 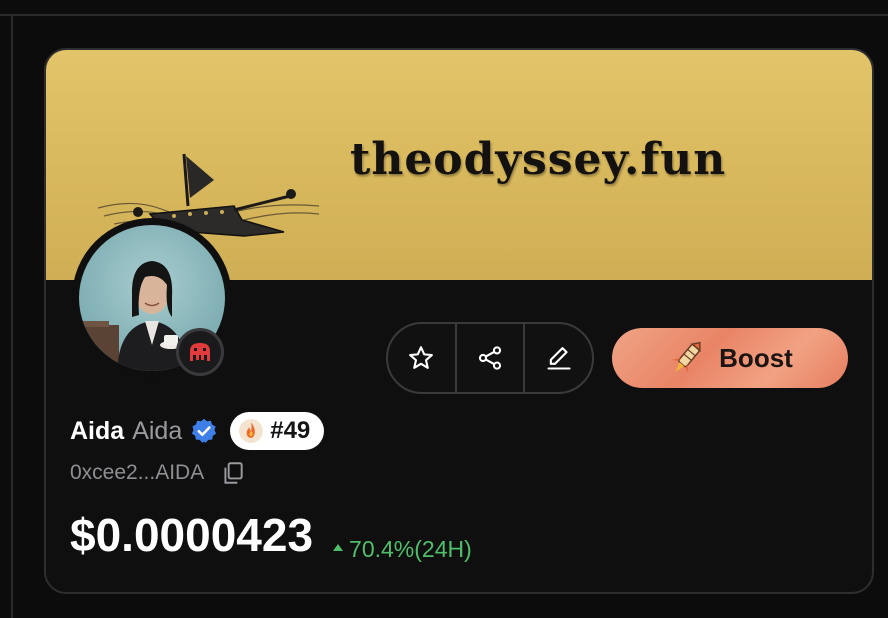 I want to click on handle: Aida, so click(x=157, y=430).